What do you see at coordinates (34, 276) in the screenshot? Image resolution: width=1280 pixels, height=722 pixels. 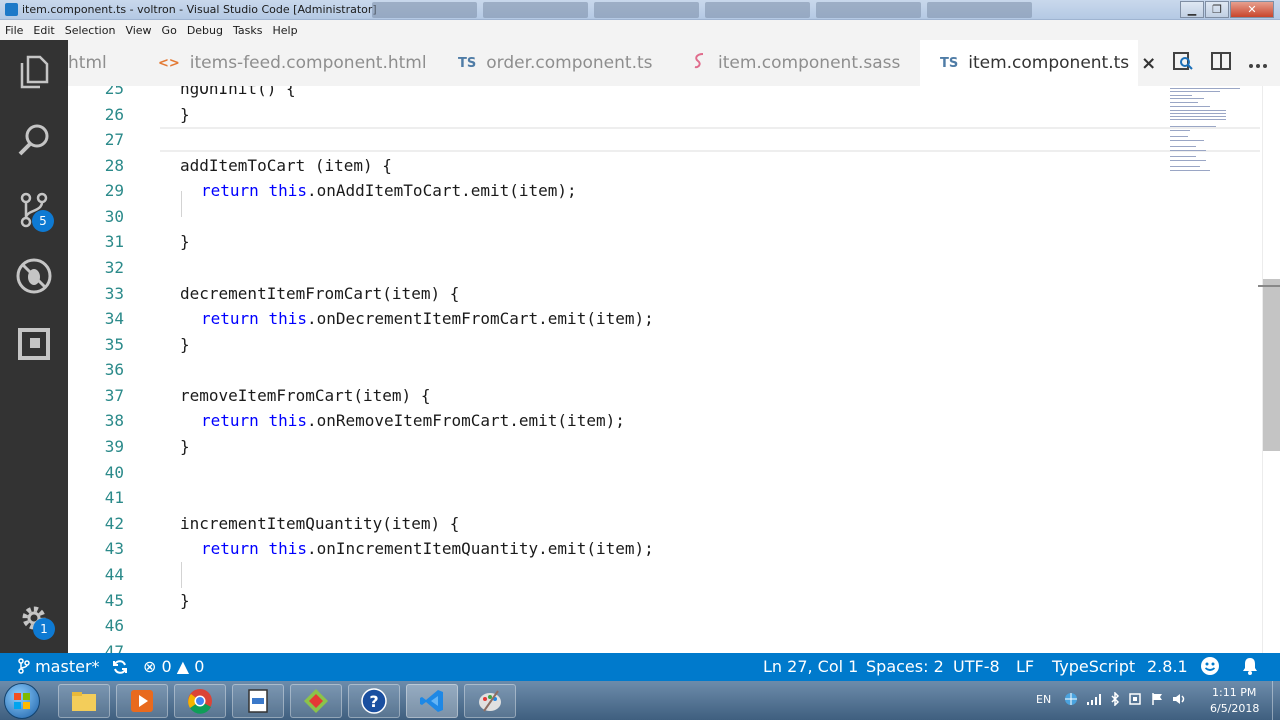 I see `debug-icon` at bounding box center [34, 276].